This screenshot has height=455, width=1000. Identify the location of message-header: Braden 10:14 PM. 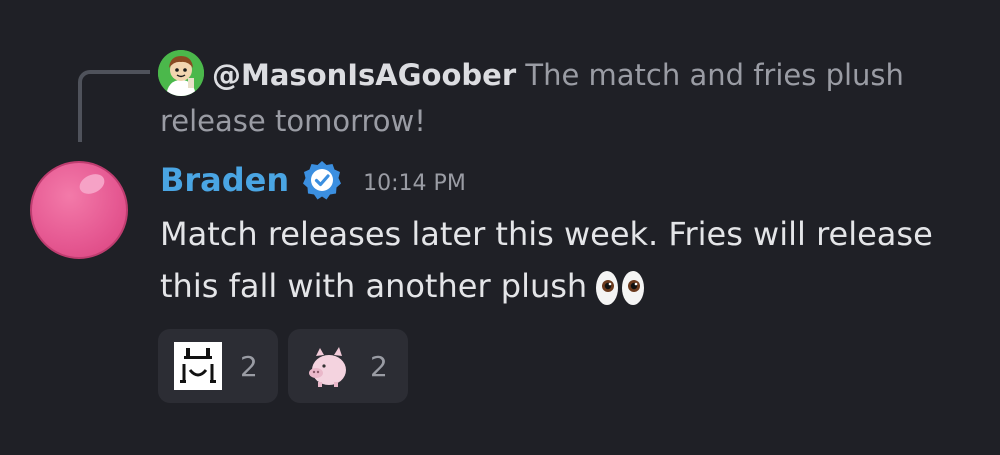
(313, 180).